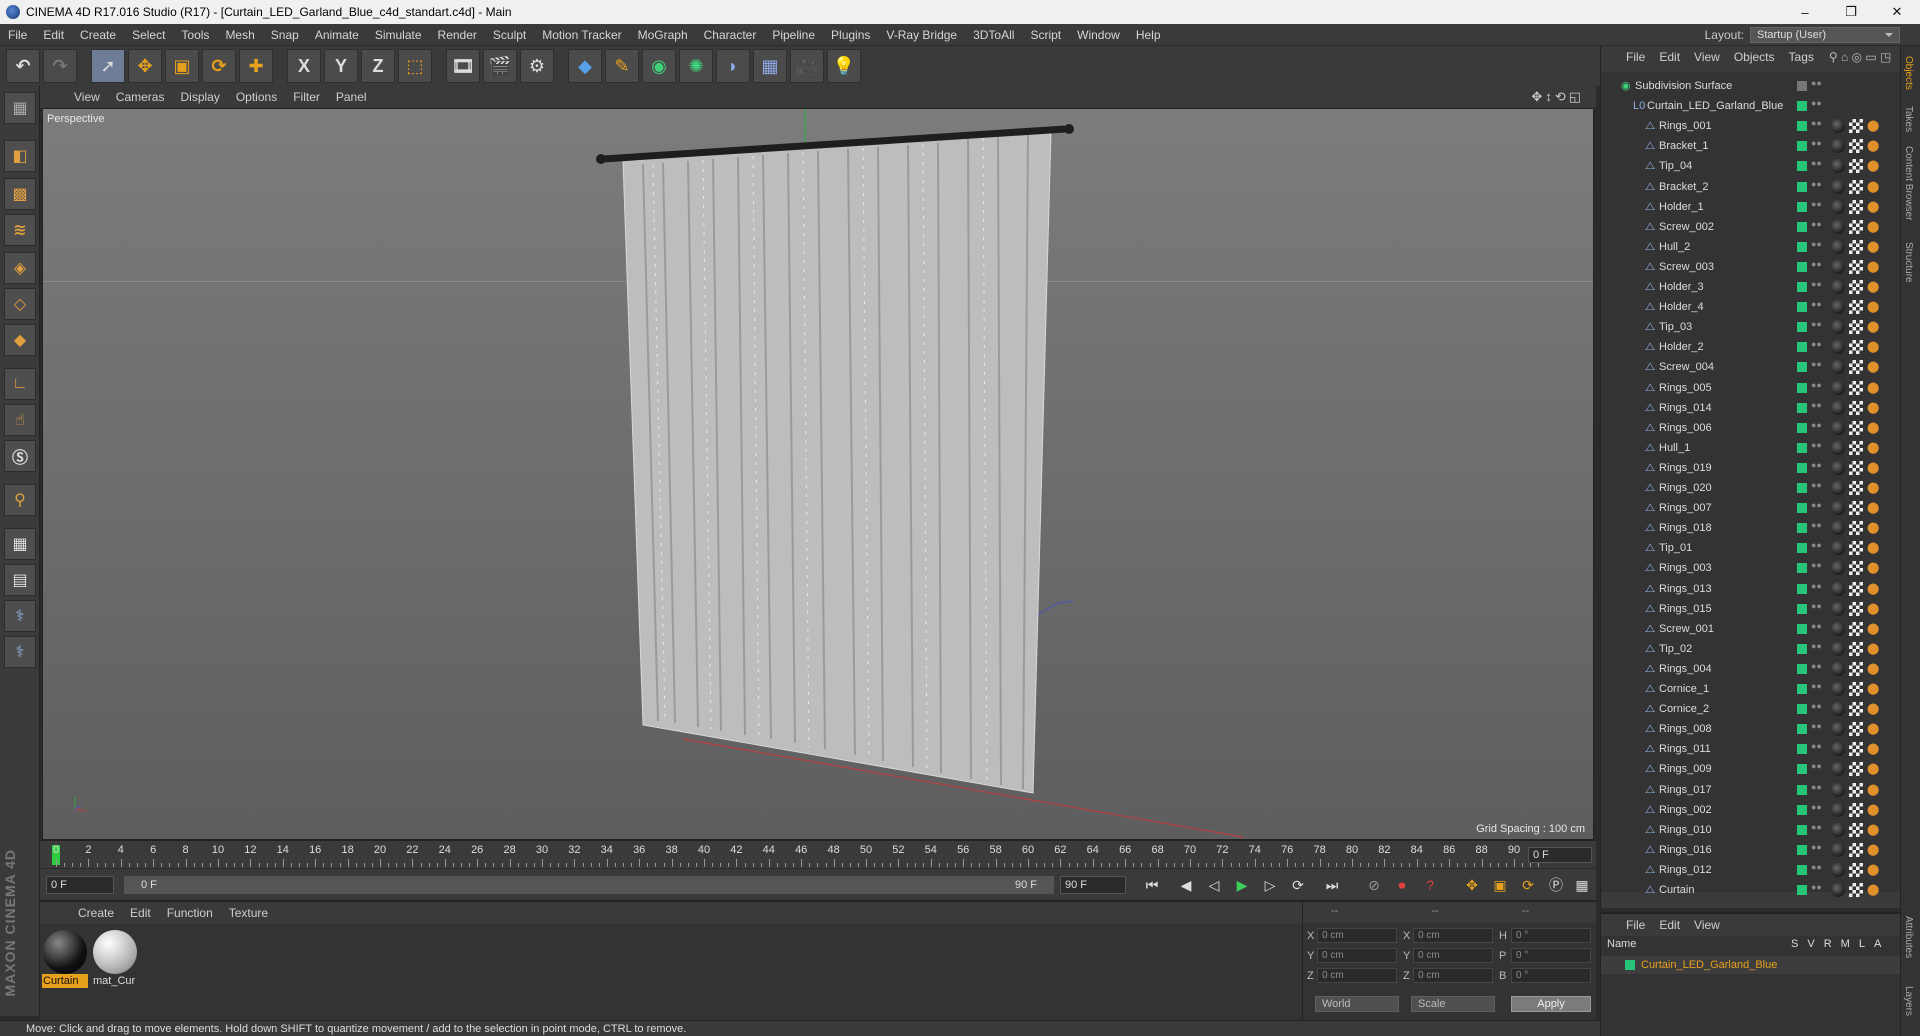  What do you see at coordinates (1746, 388) in the screenshot?
I see `object-row: ⧍ Rings_005 ●● ⬤` at bounding box center [1746, 388].